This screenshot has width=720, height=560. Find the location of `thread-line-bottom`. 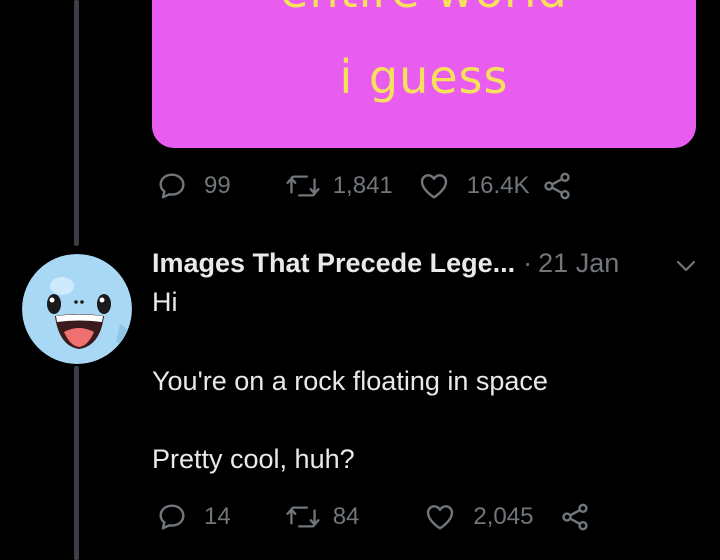

thread-line-bottom is located at coordinates (76, 463).